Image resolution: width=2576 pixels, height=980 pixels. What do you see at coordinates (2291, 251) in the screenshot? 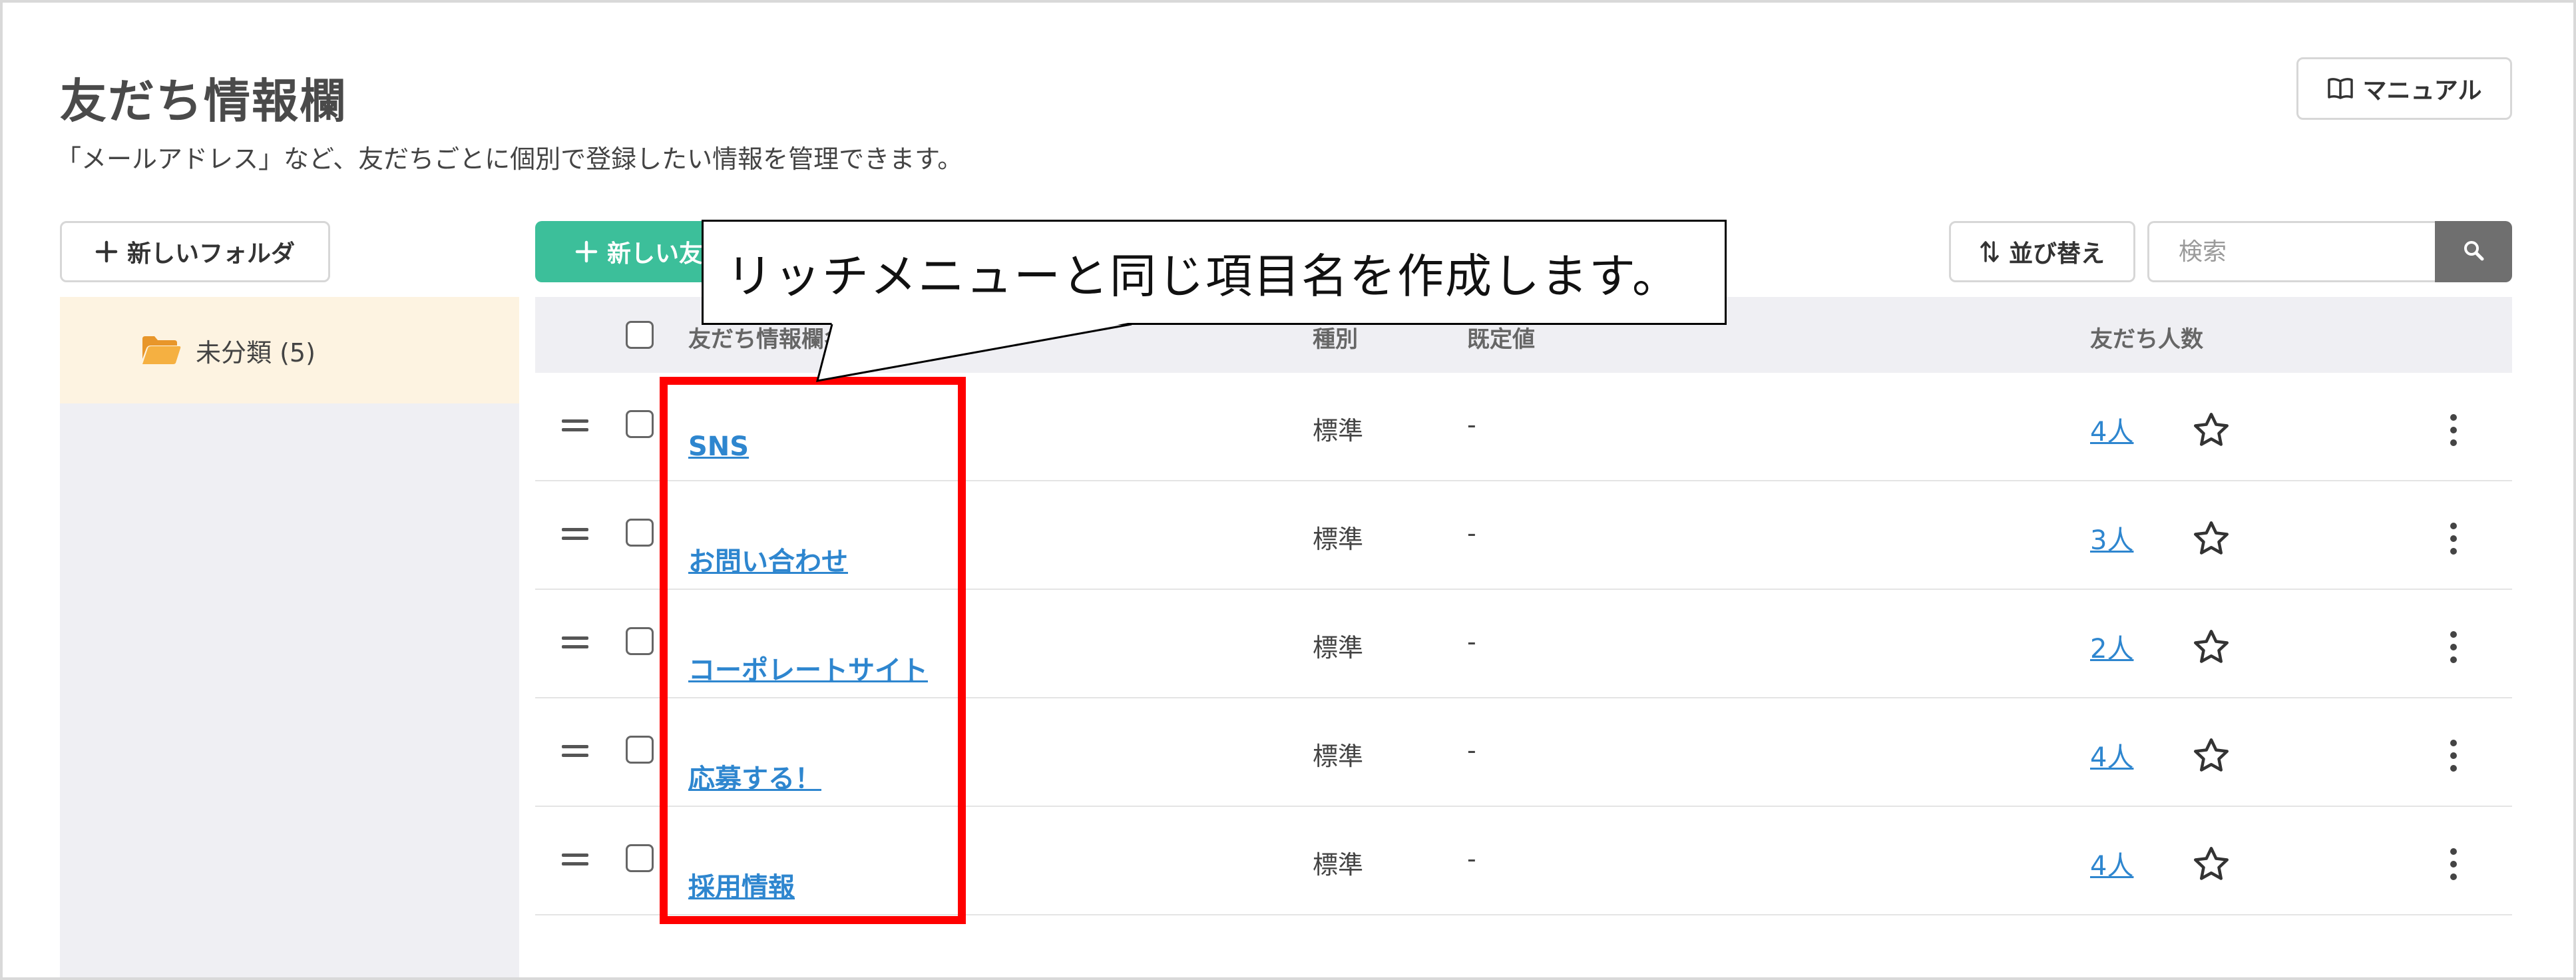
I see `search-input` at bounding box center [2291, 251].